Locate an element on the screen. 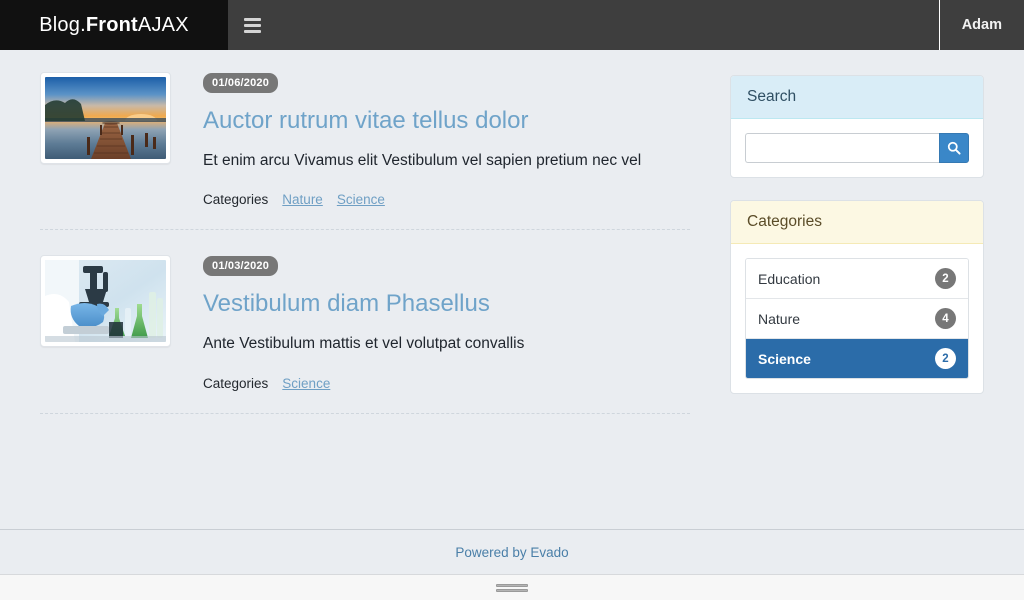 The height and width of the screenshot is (600, 1024). user-menu: Adam is located at coordinates (981, 25).